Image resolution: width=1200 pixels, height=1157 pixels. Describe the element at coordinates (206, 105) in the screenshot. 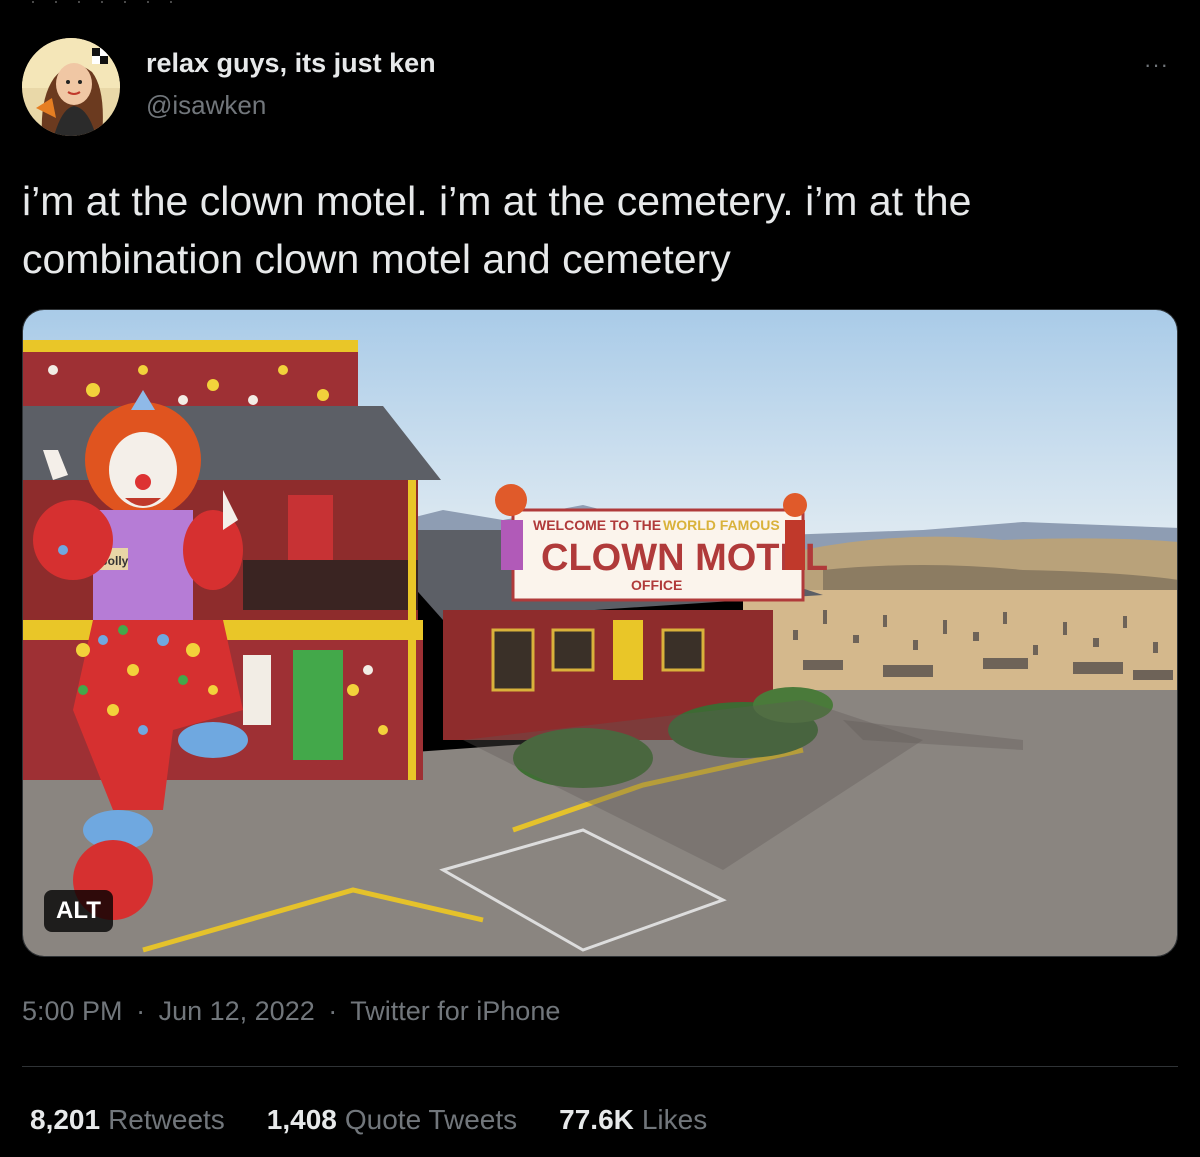

I see `author-handle: @isawken` at that location.